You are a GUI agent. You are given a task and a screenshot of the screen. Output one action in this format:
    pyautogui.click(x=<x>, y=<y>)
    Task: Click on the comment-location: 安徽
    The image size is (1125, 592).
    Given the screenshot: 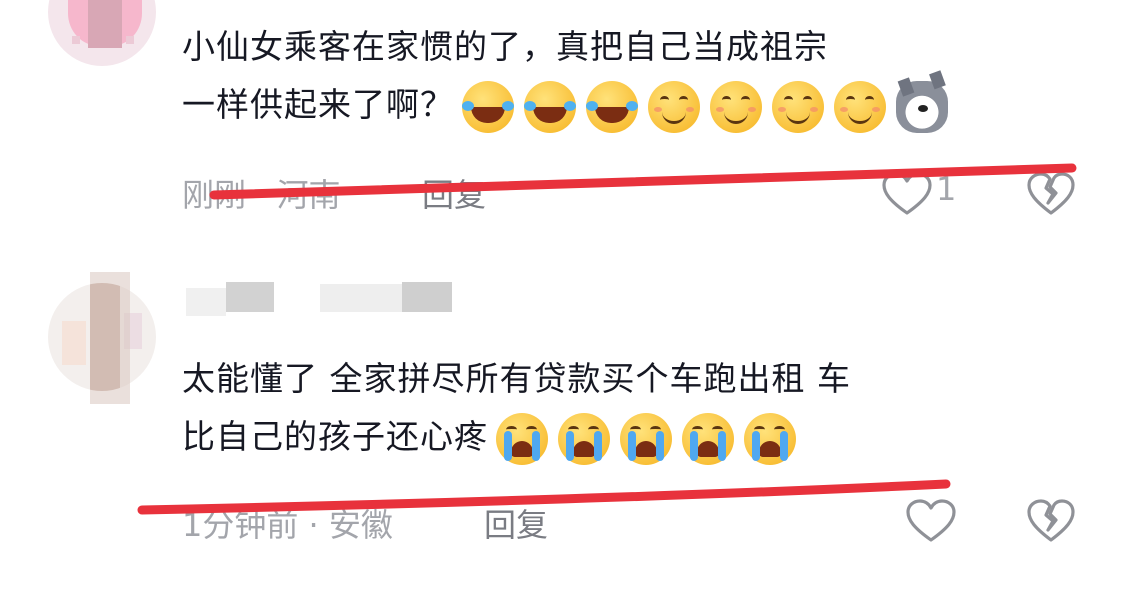 What is the action you would take?
    pyautogui.click(x=360, y=525)
    